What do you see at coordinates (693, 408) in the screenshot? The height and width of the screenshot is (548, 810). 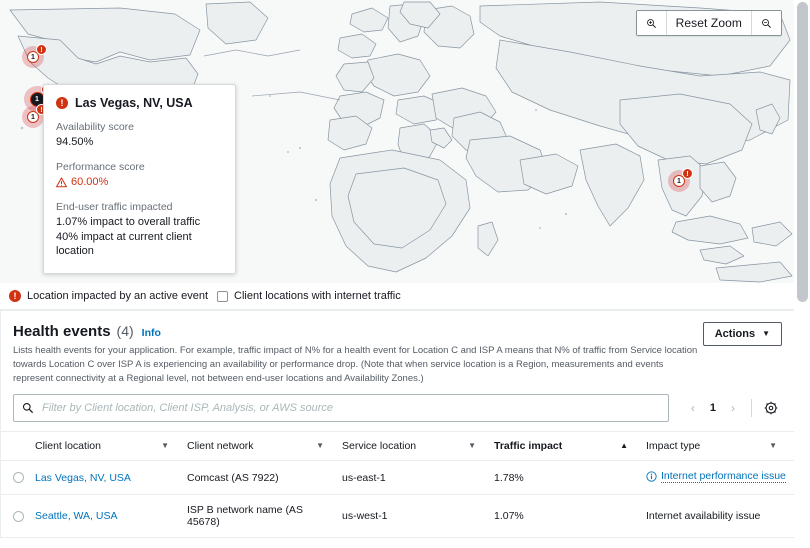 I see `previous-page-button: ‹` at bounding box center [693, 408].